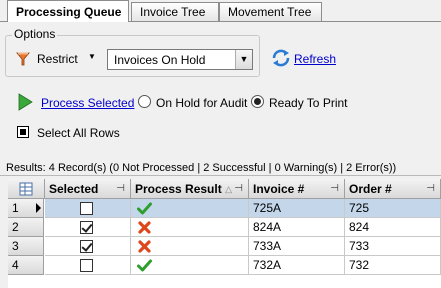  What do you see at coordinates (201, 103) in the screenshot?
I see `on-hold-radio-label: On Hold for Audit` at bounding box center [201, 103].